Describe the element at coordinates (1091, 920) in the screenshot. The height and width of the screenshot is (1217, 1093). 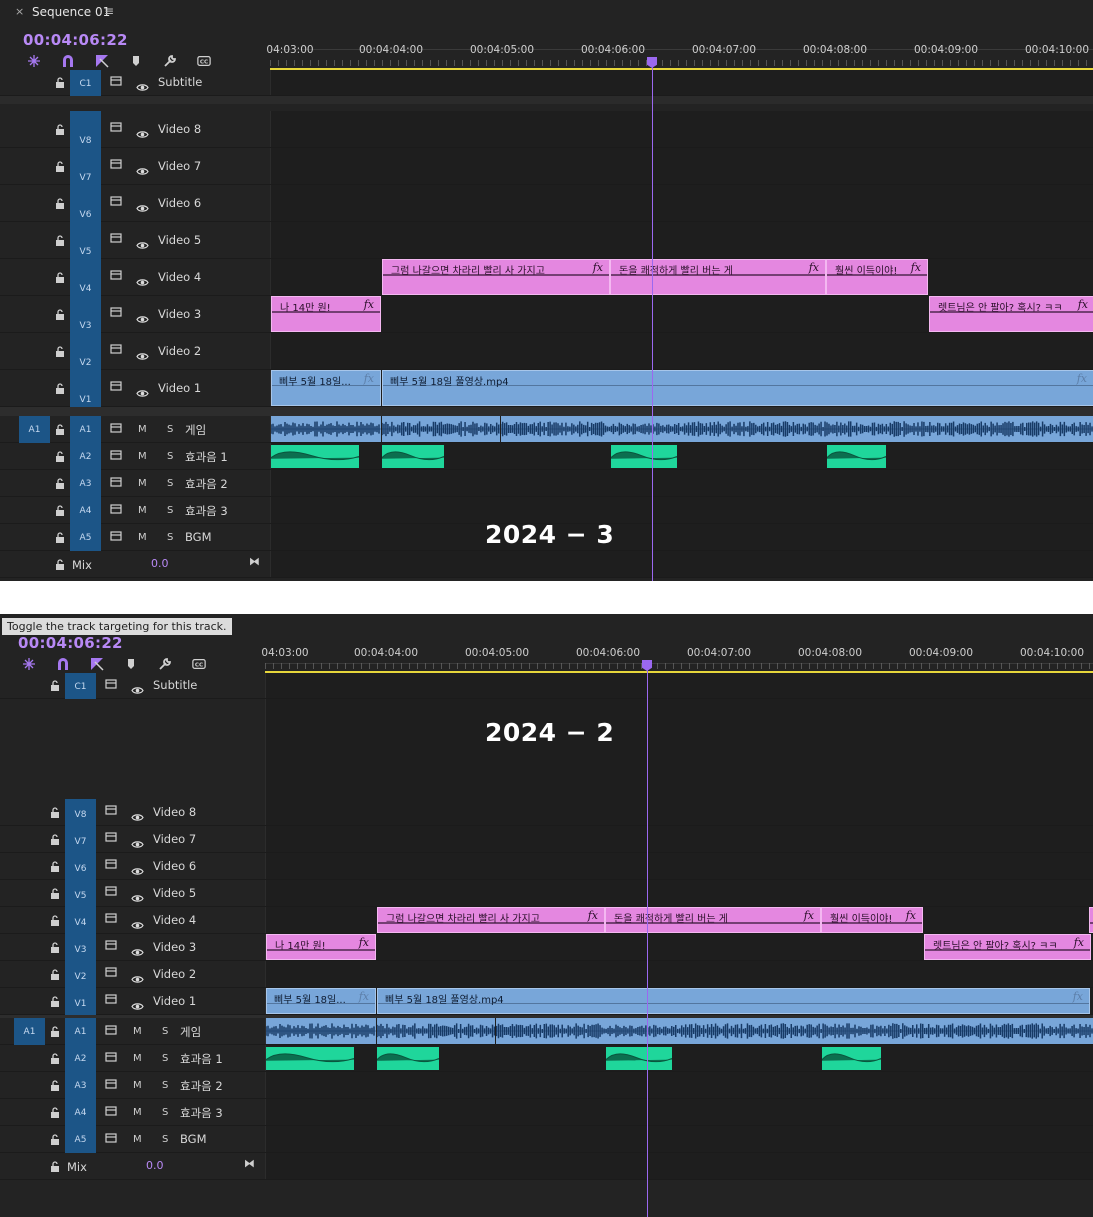
I see `title-clip` at that location.